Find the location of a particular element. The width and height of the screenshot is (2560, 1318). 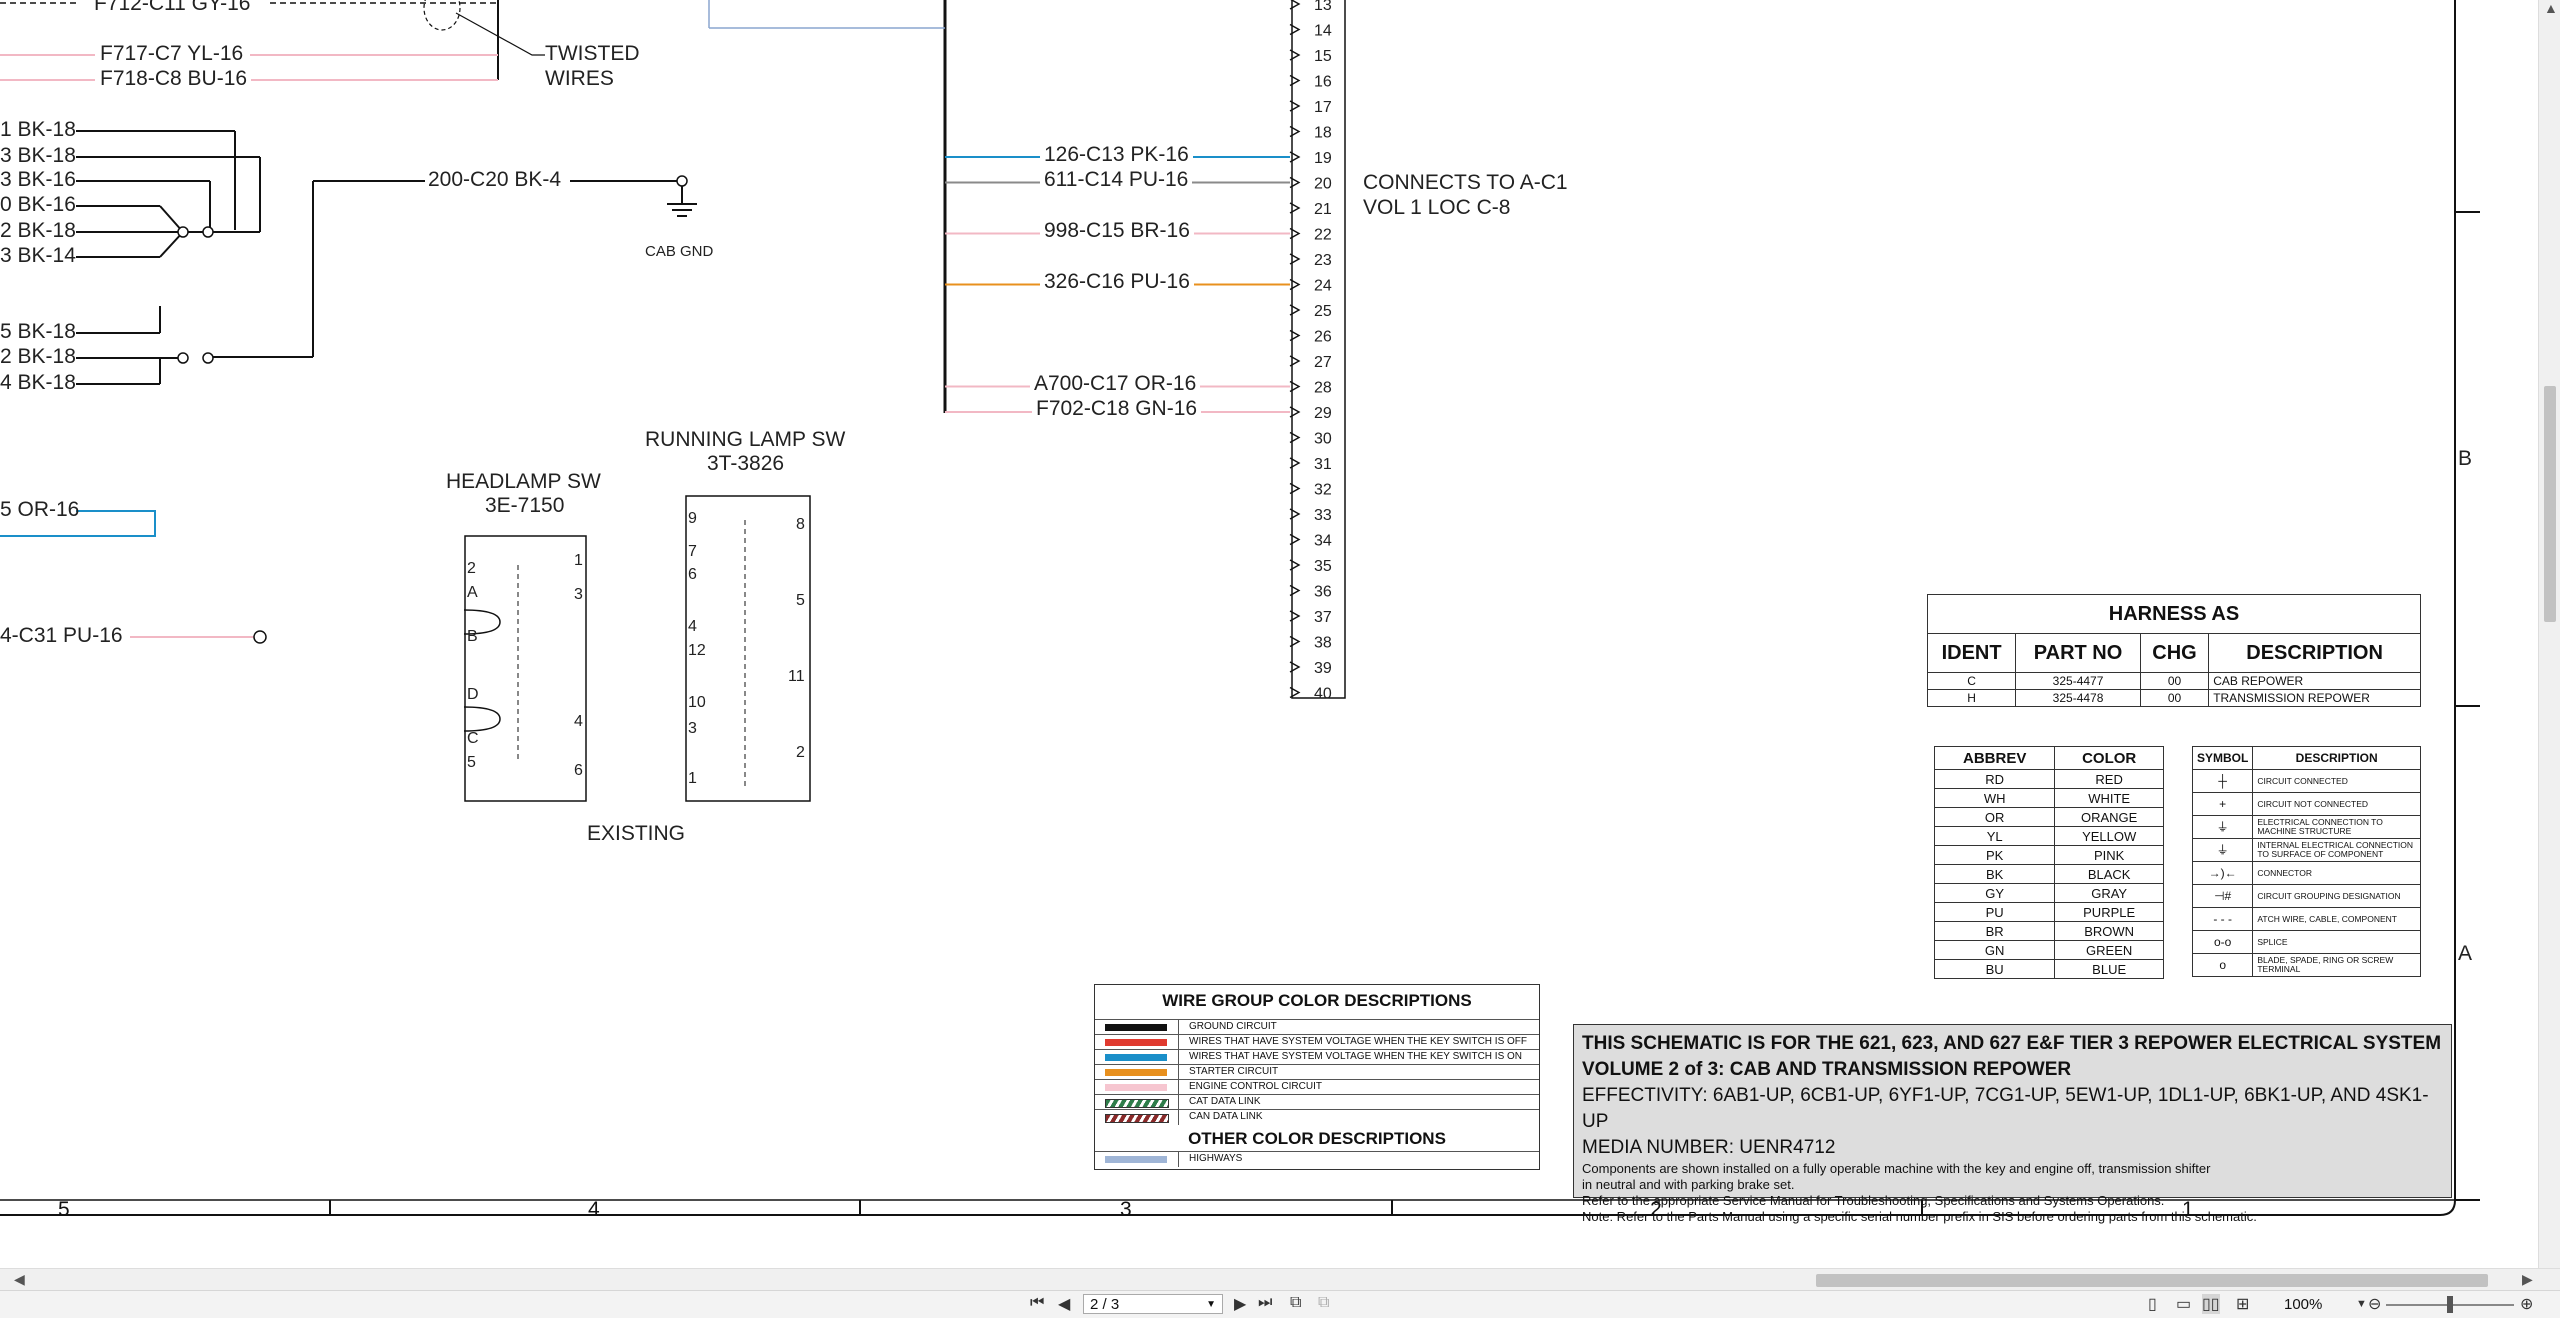

horizontal-scrollbar: ◀ ▶ is located at coordinates (1280, 1279).